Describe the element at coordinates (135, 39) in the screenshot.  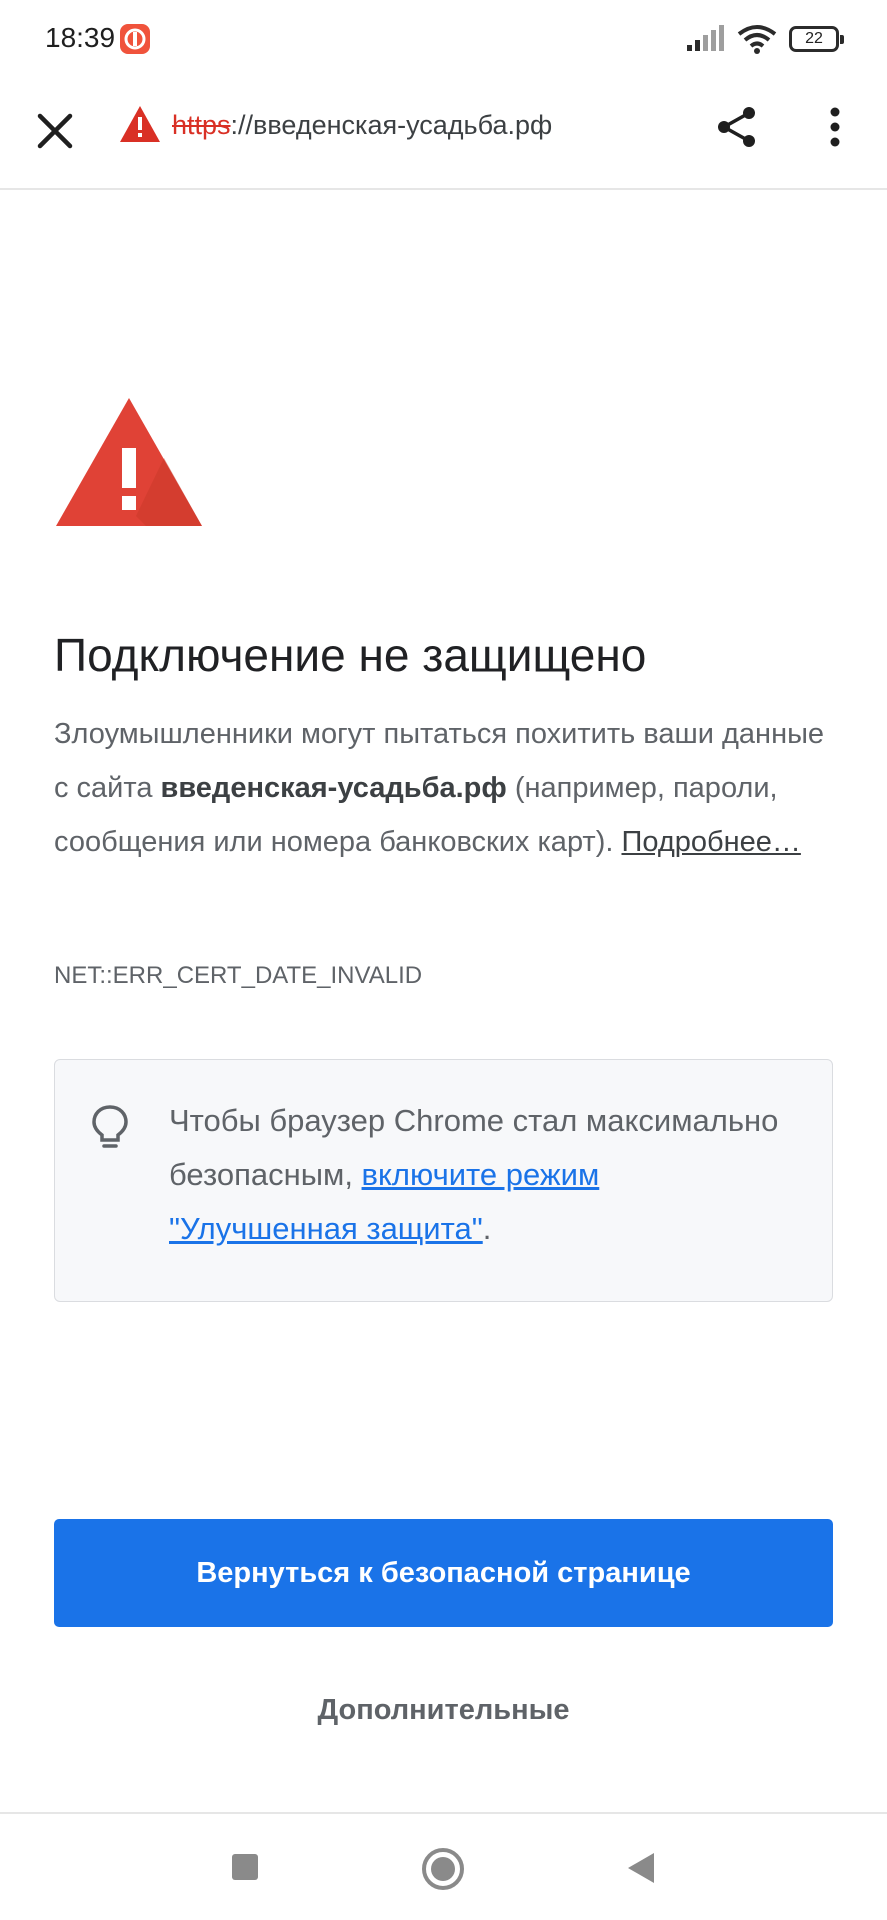
I see `app-notification-icon` at that location.